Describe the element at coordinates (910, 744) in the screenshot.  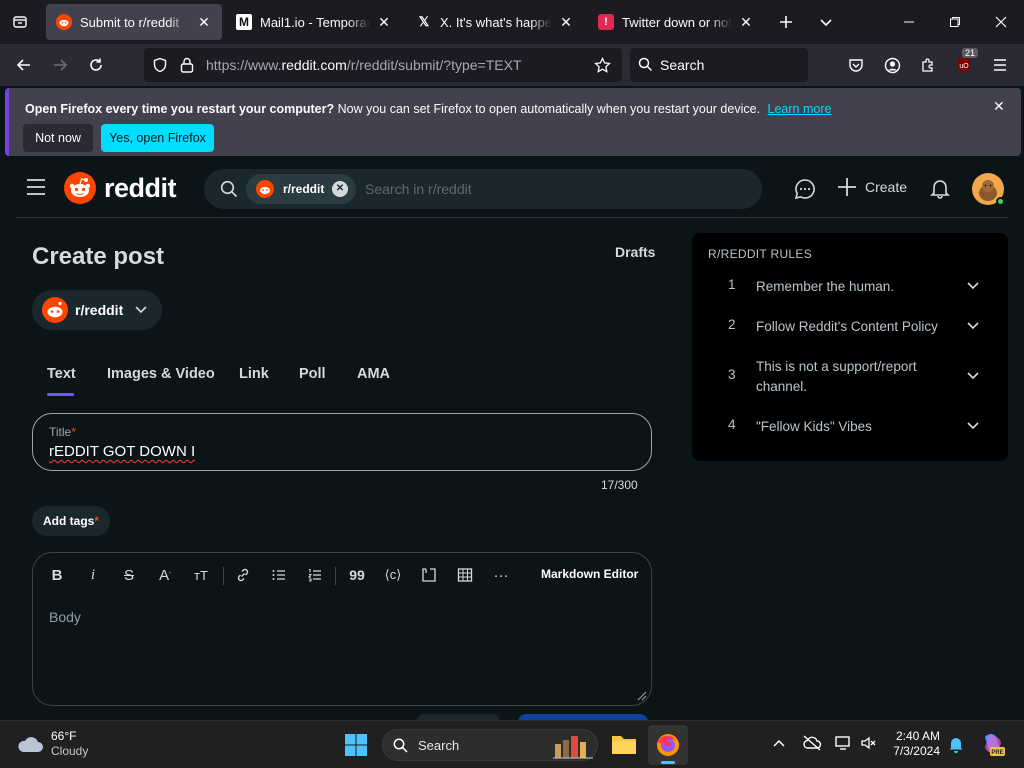
I see `clock: 2:40 AM 7/3/2024` at that location.